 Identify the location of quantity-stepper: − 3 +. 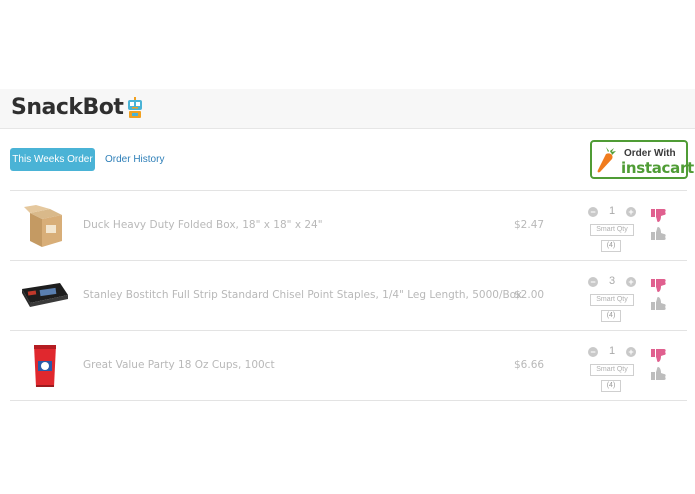
(612, 282).